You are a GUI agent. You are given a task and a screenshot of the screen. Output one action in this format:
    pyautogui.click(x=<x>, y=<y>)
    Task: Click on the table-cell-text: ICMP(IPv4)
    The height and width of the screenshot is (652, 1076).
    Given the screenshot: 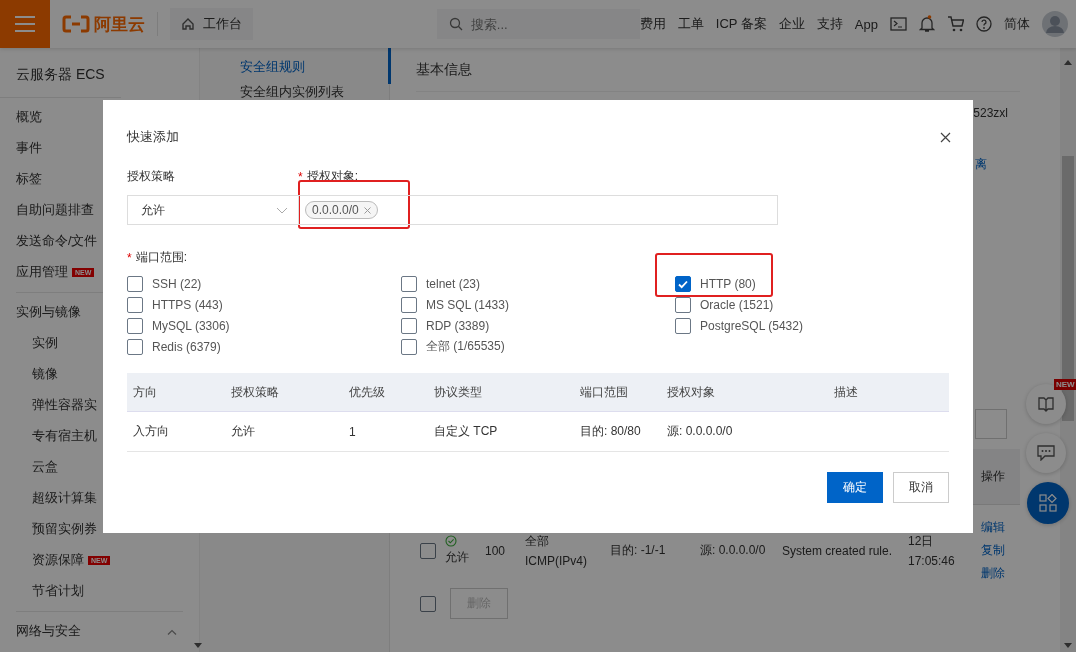 What is the action you would take?
    pyautogui.click(x=556, y=561)
    